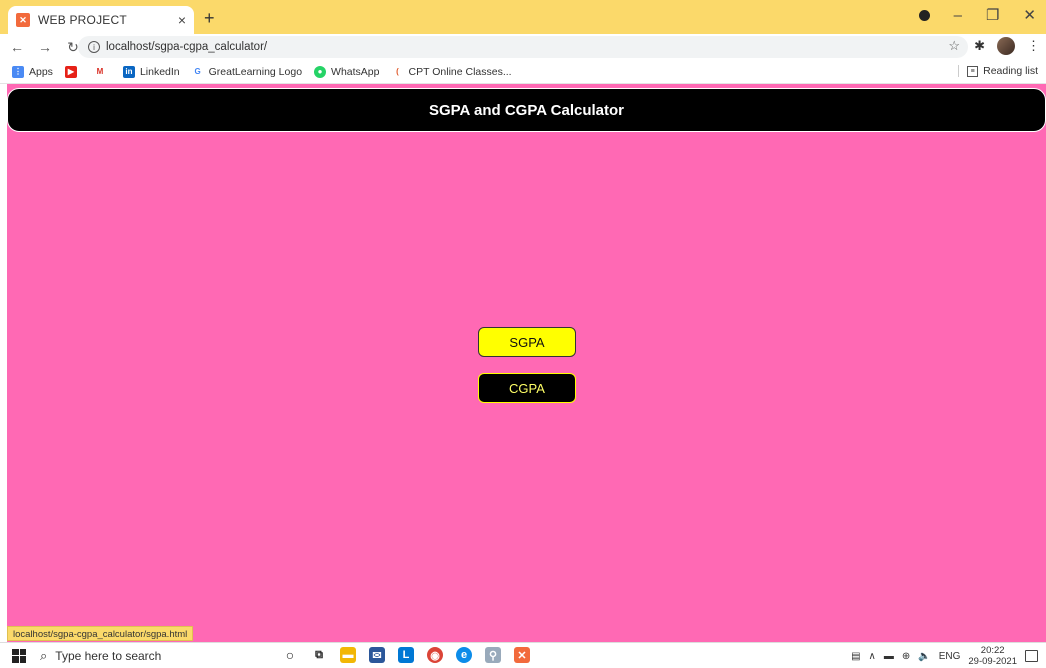  Describe the element at coordinates (523, 17) in the screenshot. I see `tab-strip: ✕ WEB PROJECT × + – ❐ ✕` at that location.